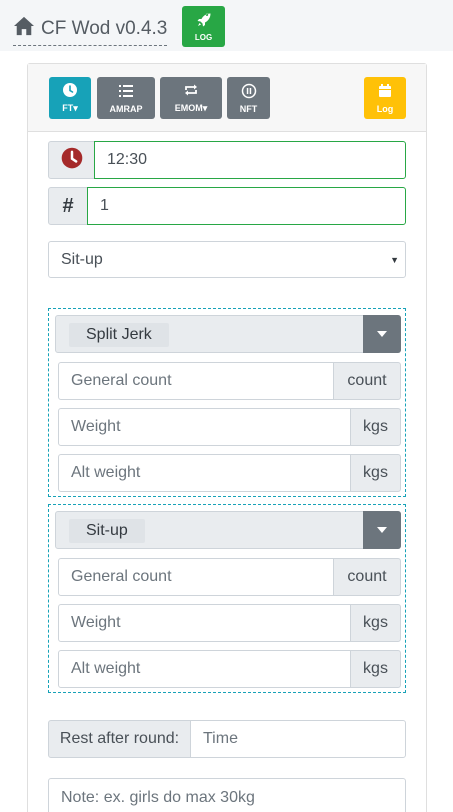  I want to click on exercise-select-value: Sit-up, so click(82, 259).